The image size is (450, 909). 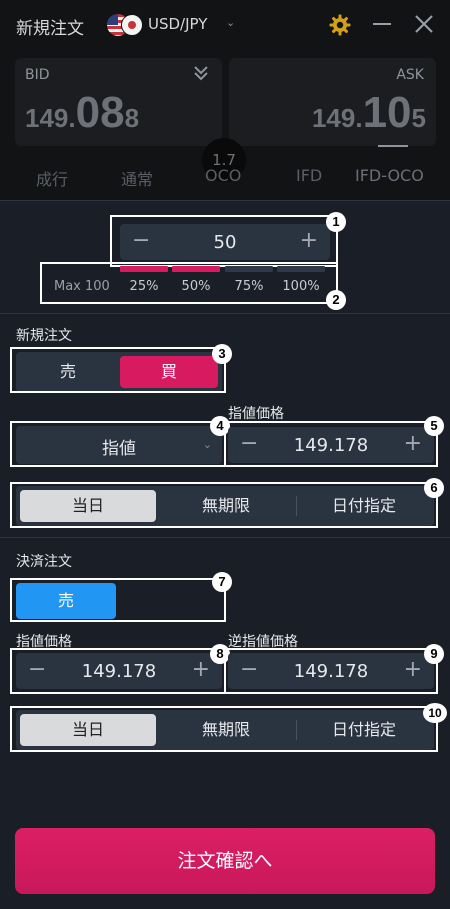 I want to click on tab-ifd-oco: IFD-OCO, so click(x=389, y=175).